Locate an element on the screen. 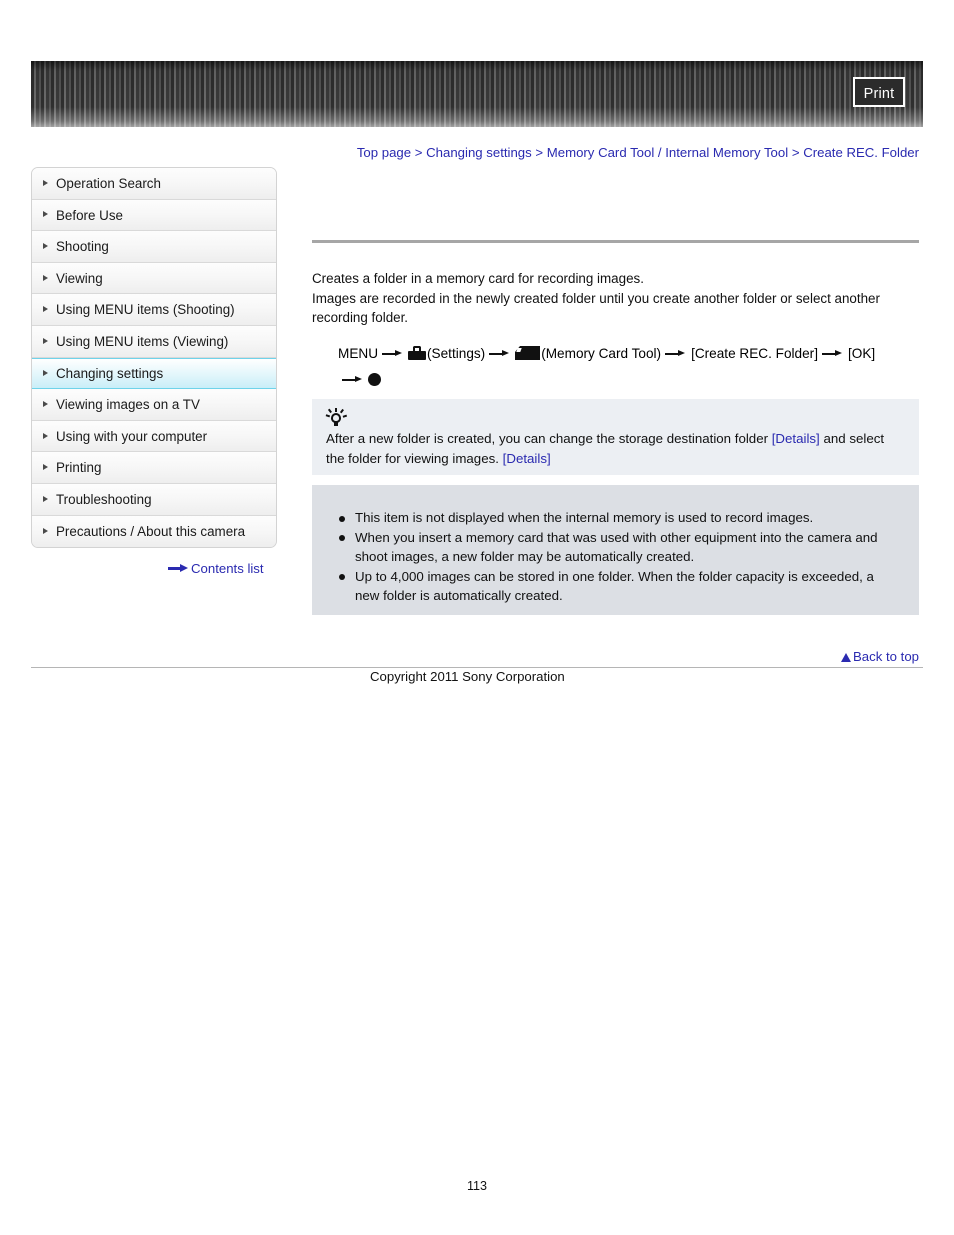  settings-label: (Settings) is located at coordinates (456, 353).